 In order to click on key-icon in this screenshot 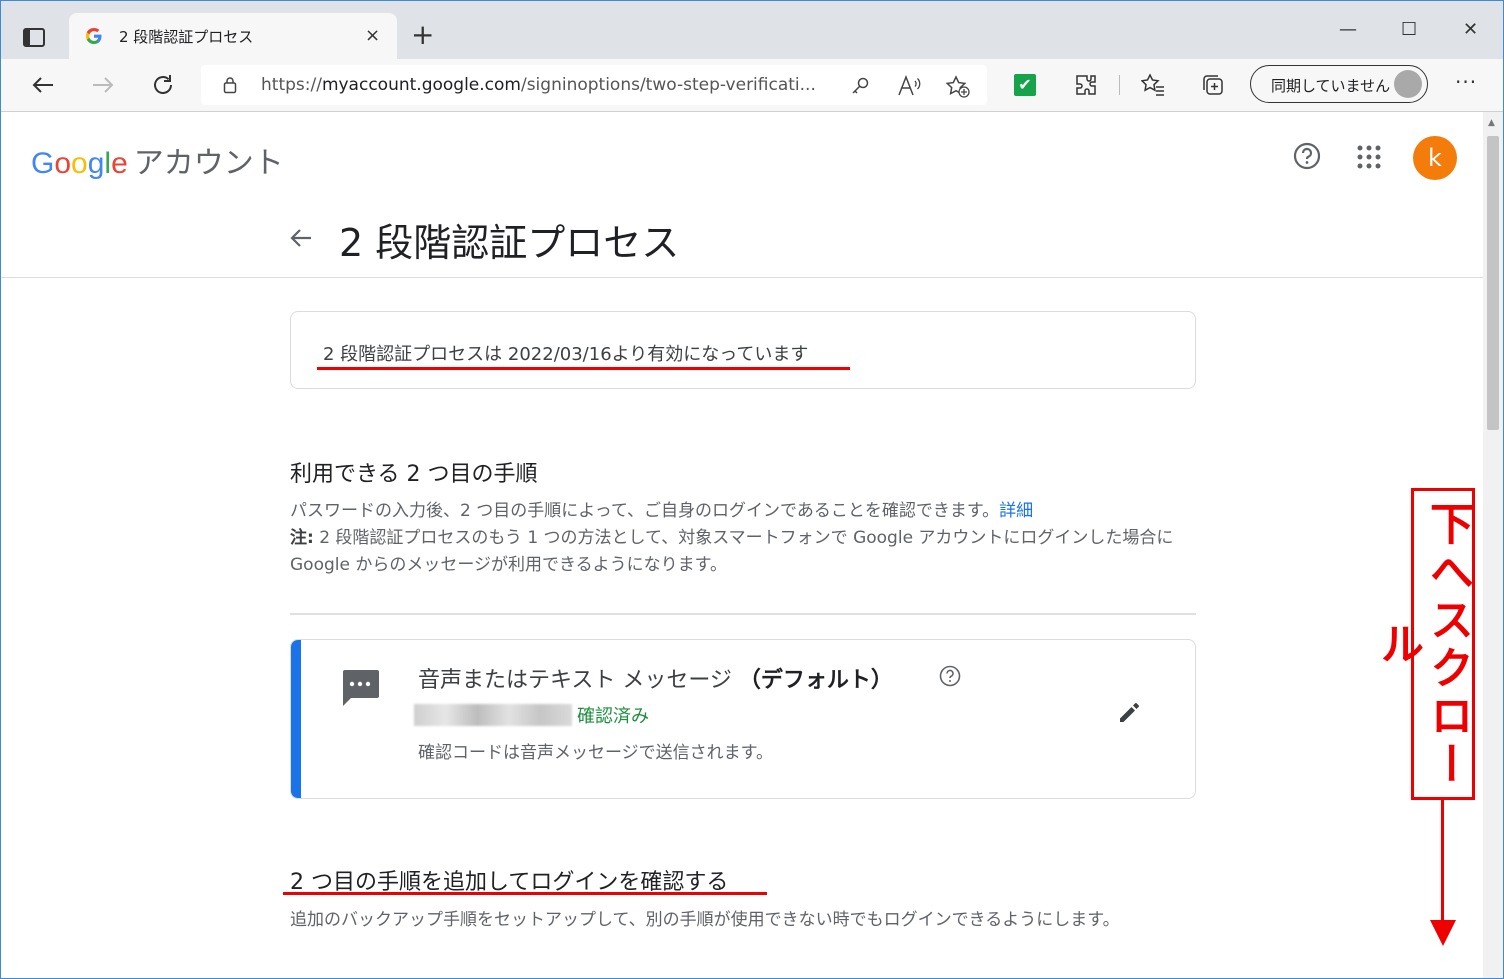, I will do `click(860, 86)`.